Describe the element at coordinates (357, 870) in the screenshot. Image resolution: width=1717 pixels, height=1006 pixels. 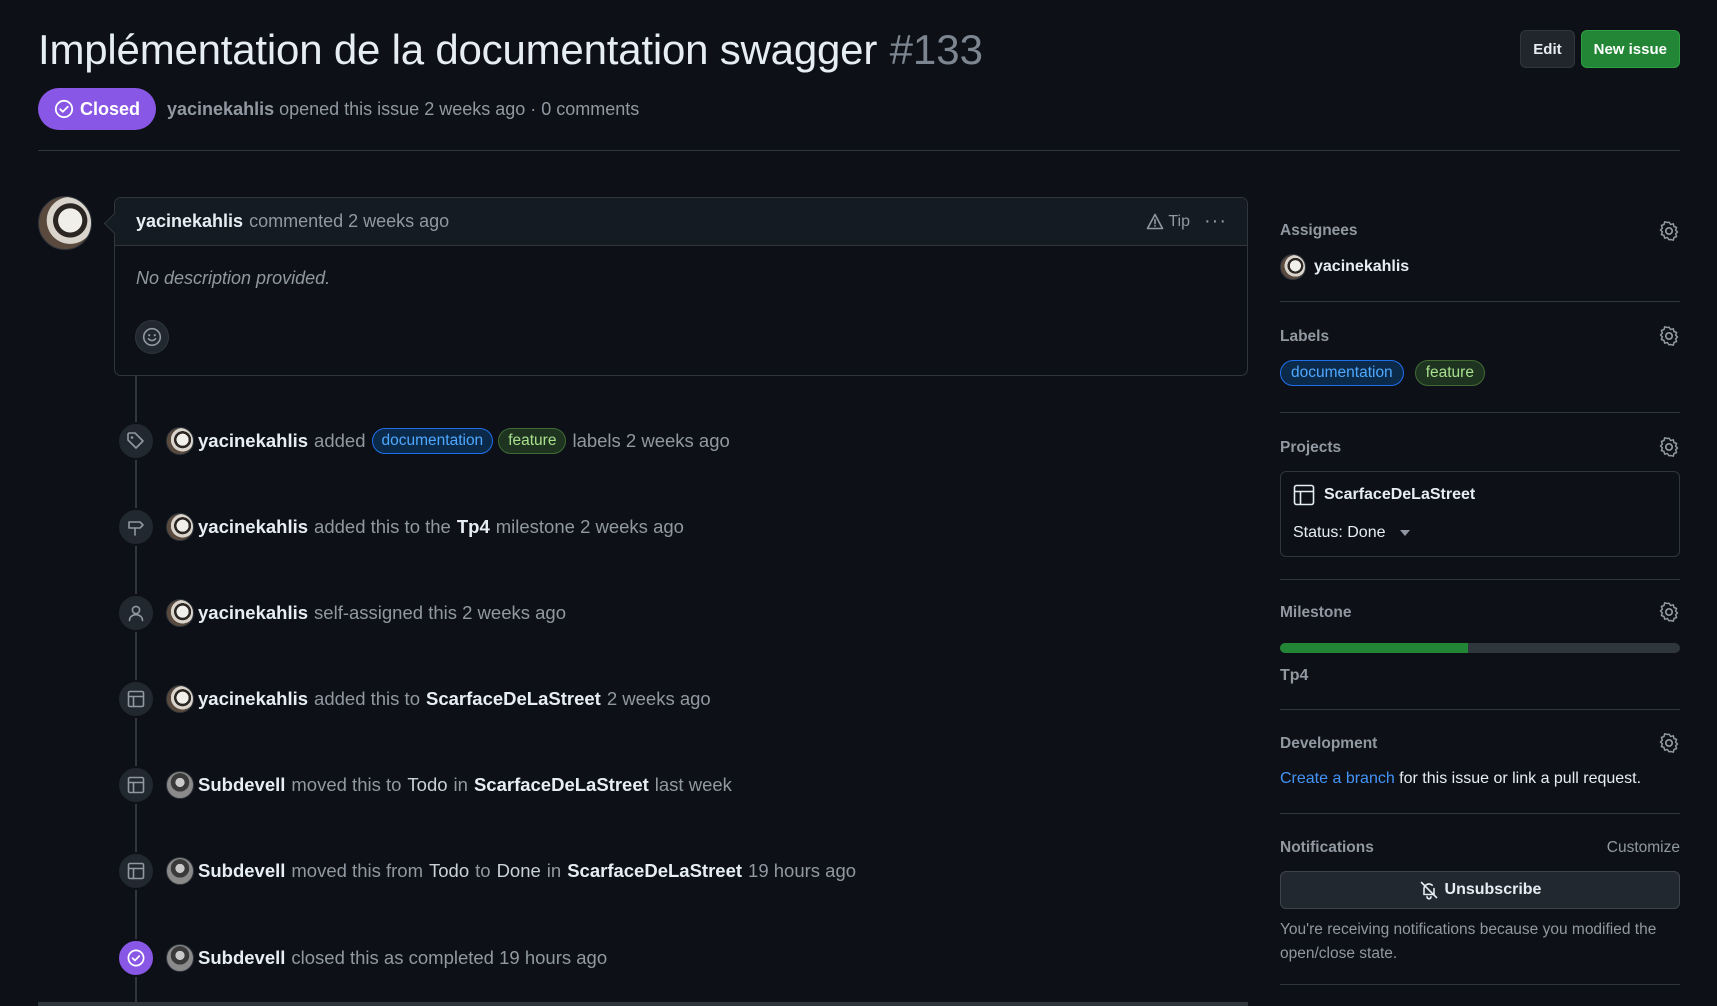
I see `event-action: moved this from` at that location.